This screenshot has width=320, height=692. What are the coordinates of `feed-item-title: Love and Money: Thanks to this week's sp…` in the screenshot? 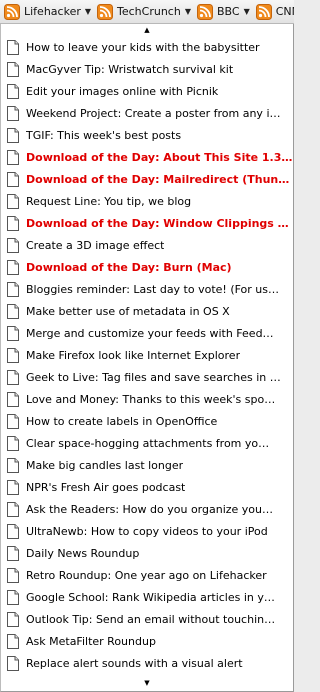 It's located at (151, 399).